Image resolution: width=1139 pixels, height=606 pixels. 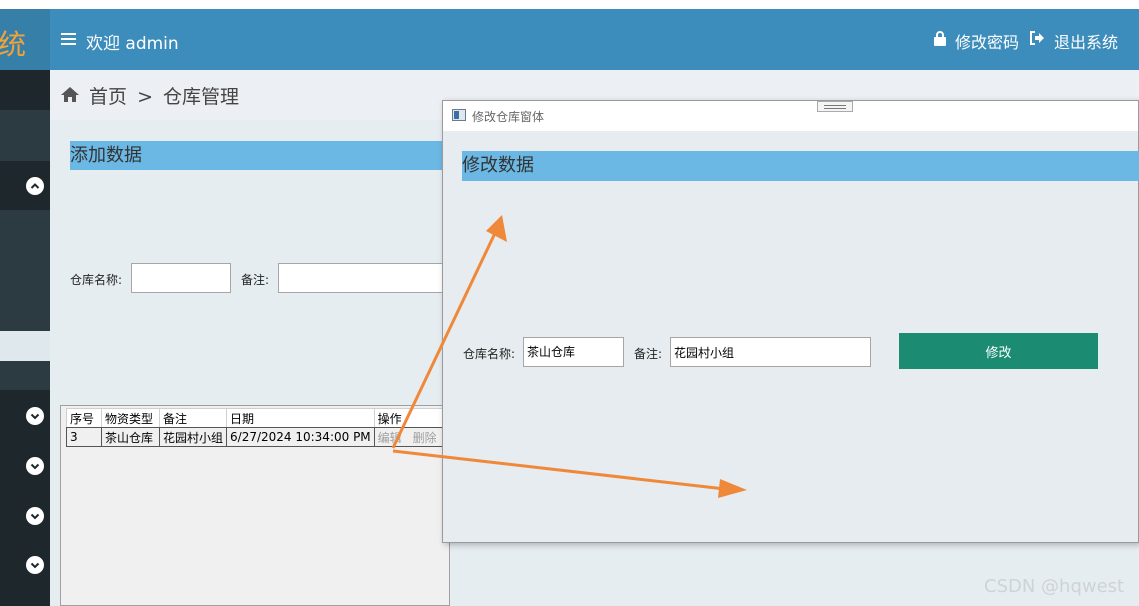 I want to click on edit-link: 编辑, so click(x=391, y=437).